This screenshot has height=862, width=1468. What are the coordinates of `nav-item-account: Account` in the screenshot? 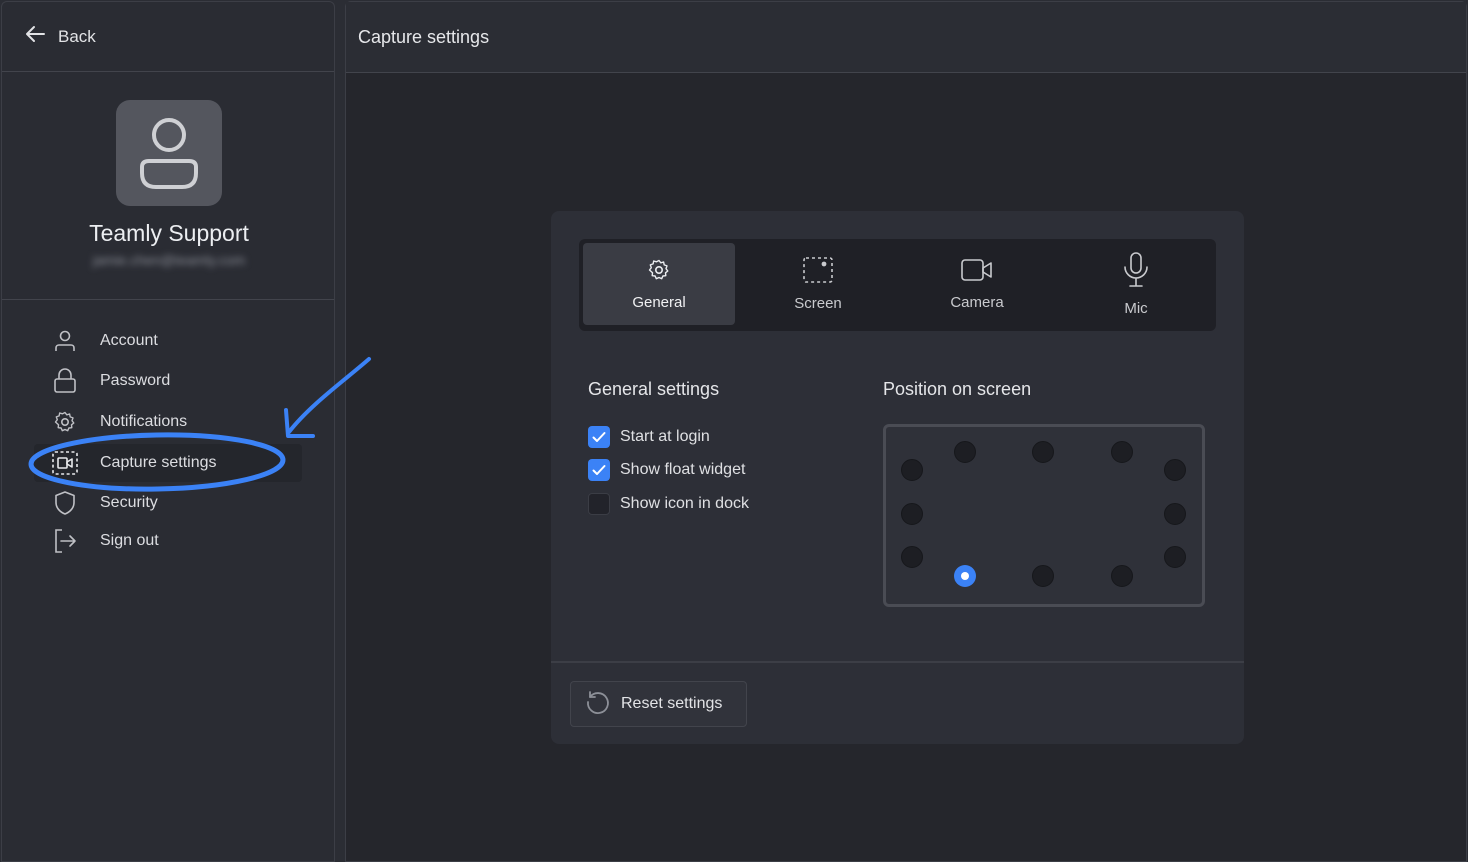 It's located at (168, 341).